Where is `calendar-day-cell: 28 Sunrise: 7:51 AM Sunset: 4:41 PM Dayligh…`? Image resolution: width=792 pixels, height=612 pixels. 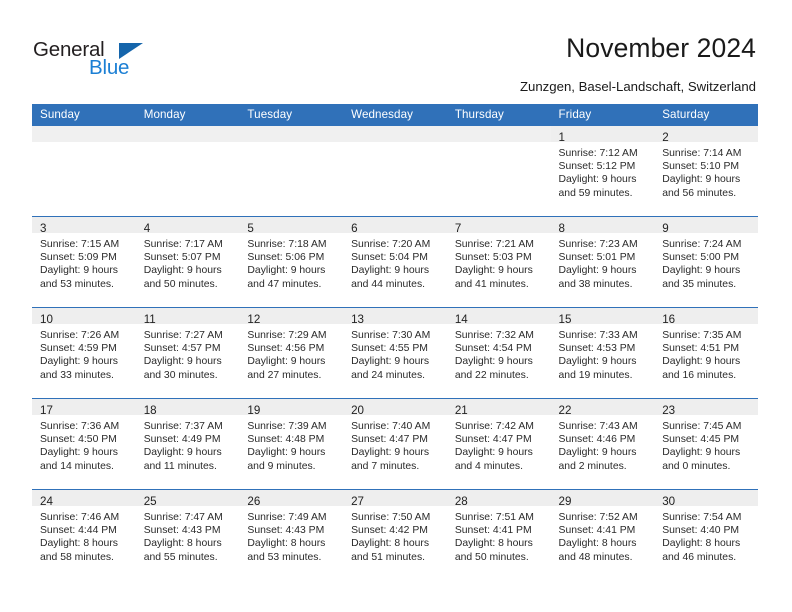 calendar-day-cell: 28 Sunrise: 7:51 AM Sunset: 4:41 PM Dayligh… is located at coordinates (498, 534).